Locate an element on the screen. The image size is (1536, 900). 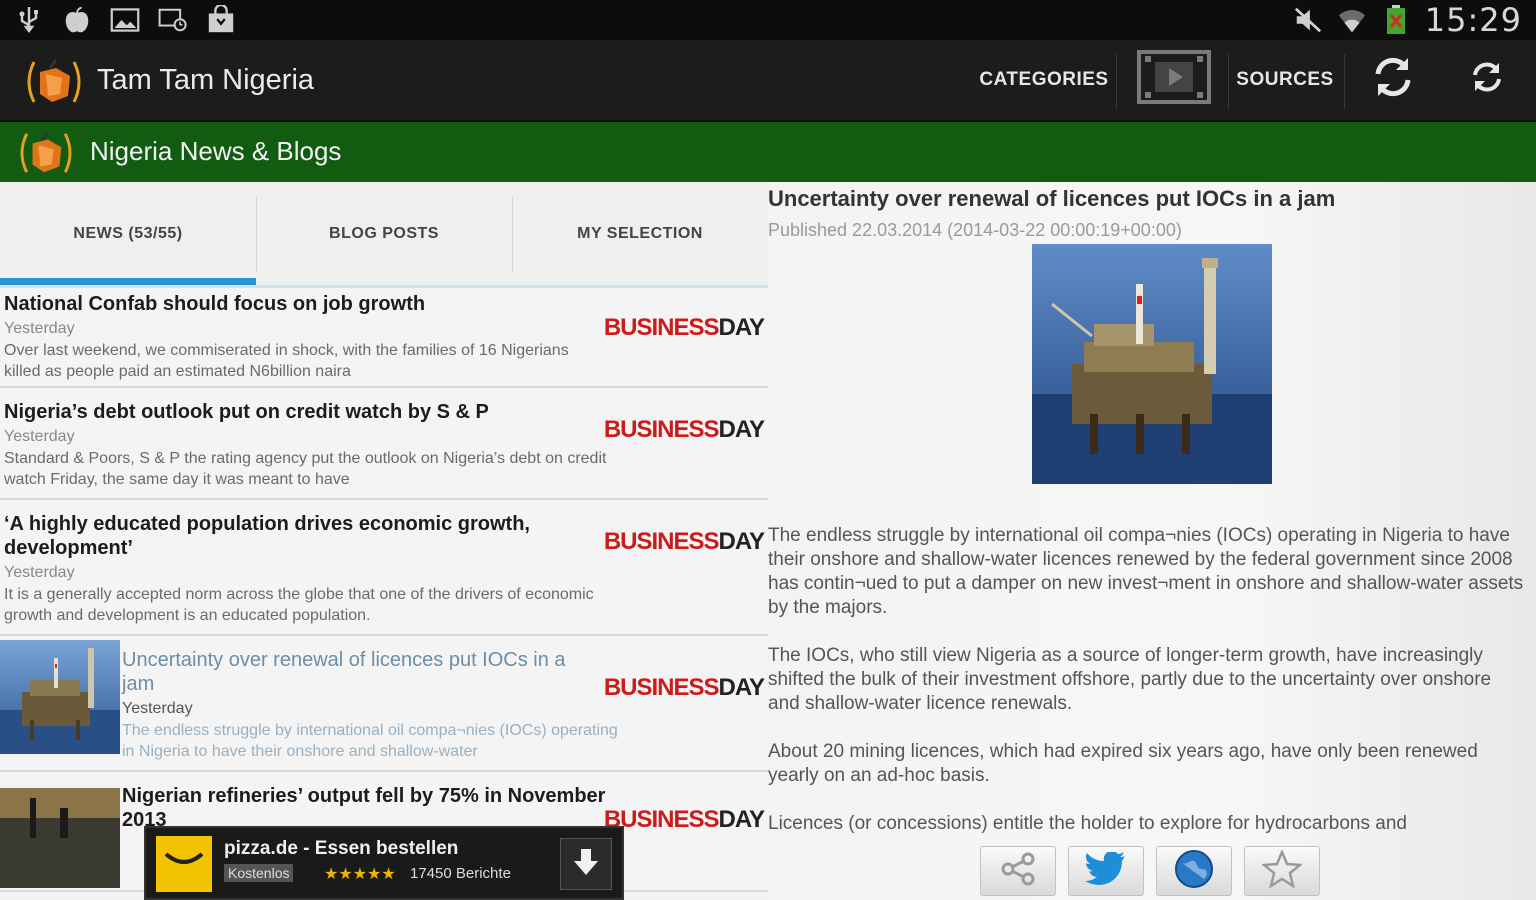
sources-button: SOURCES is located at coordinates (1285, 80).